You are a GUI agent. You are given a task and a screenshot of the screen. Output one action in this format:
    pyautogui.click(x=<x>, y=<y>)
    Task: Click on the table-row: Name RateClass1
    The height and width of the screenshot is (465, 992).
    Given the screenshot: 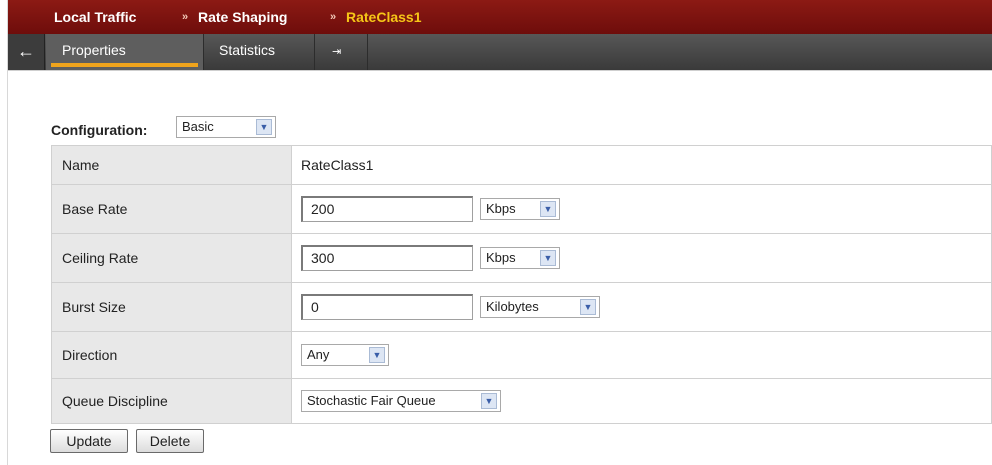 What is the action you would take?
    pyautogui.click(x=521, y=165)
    